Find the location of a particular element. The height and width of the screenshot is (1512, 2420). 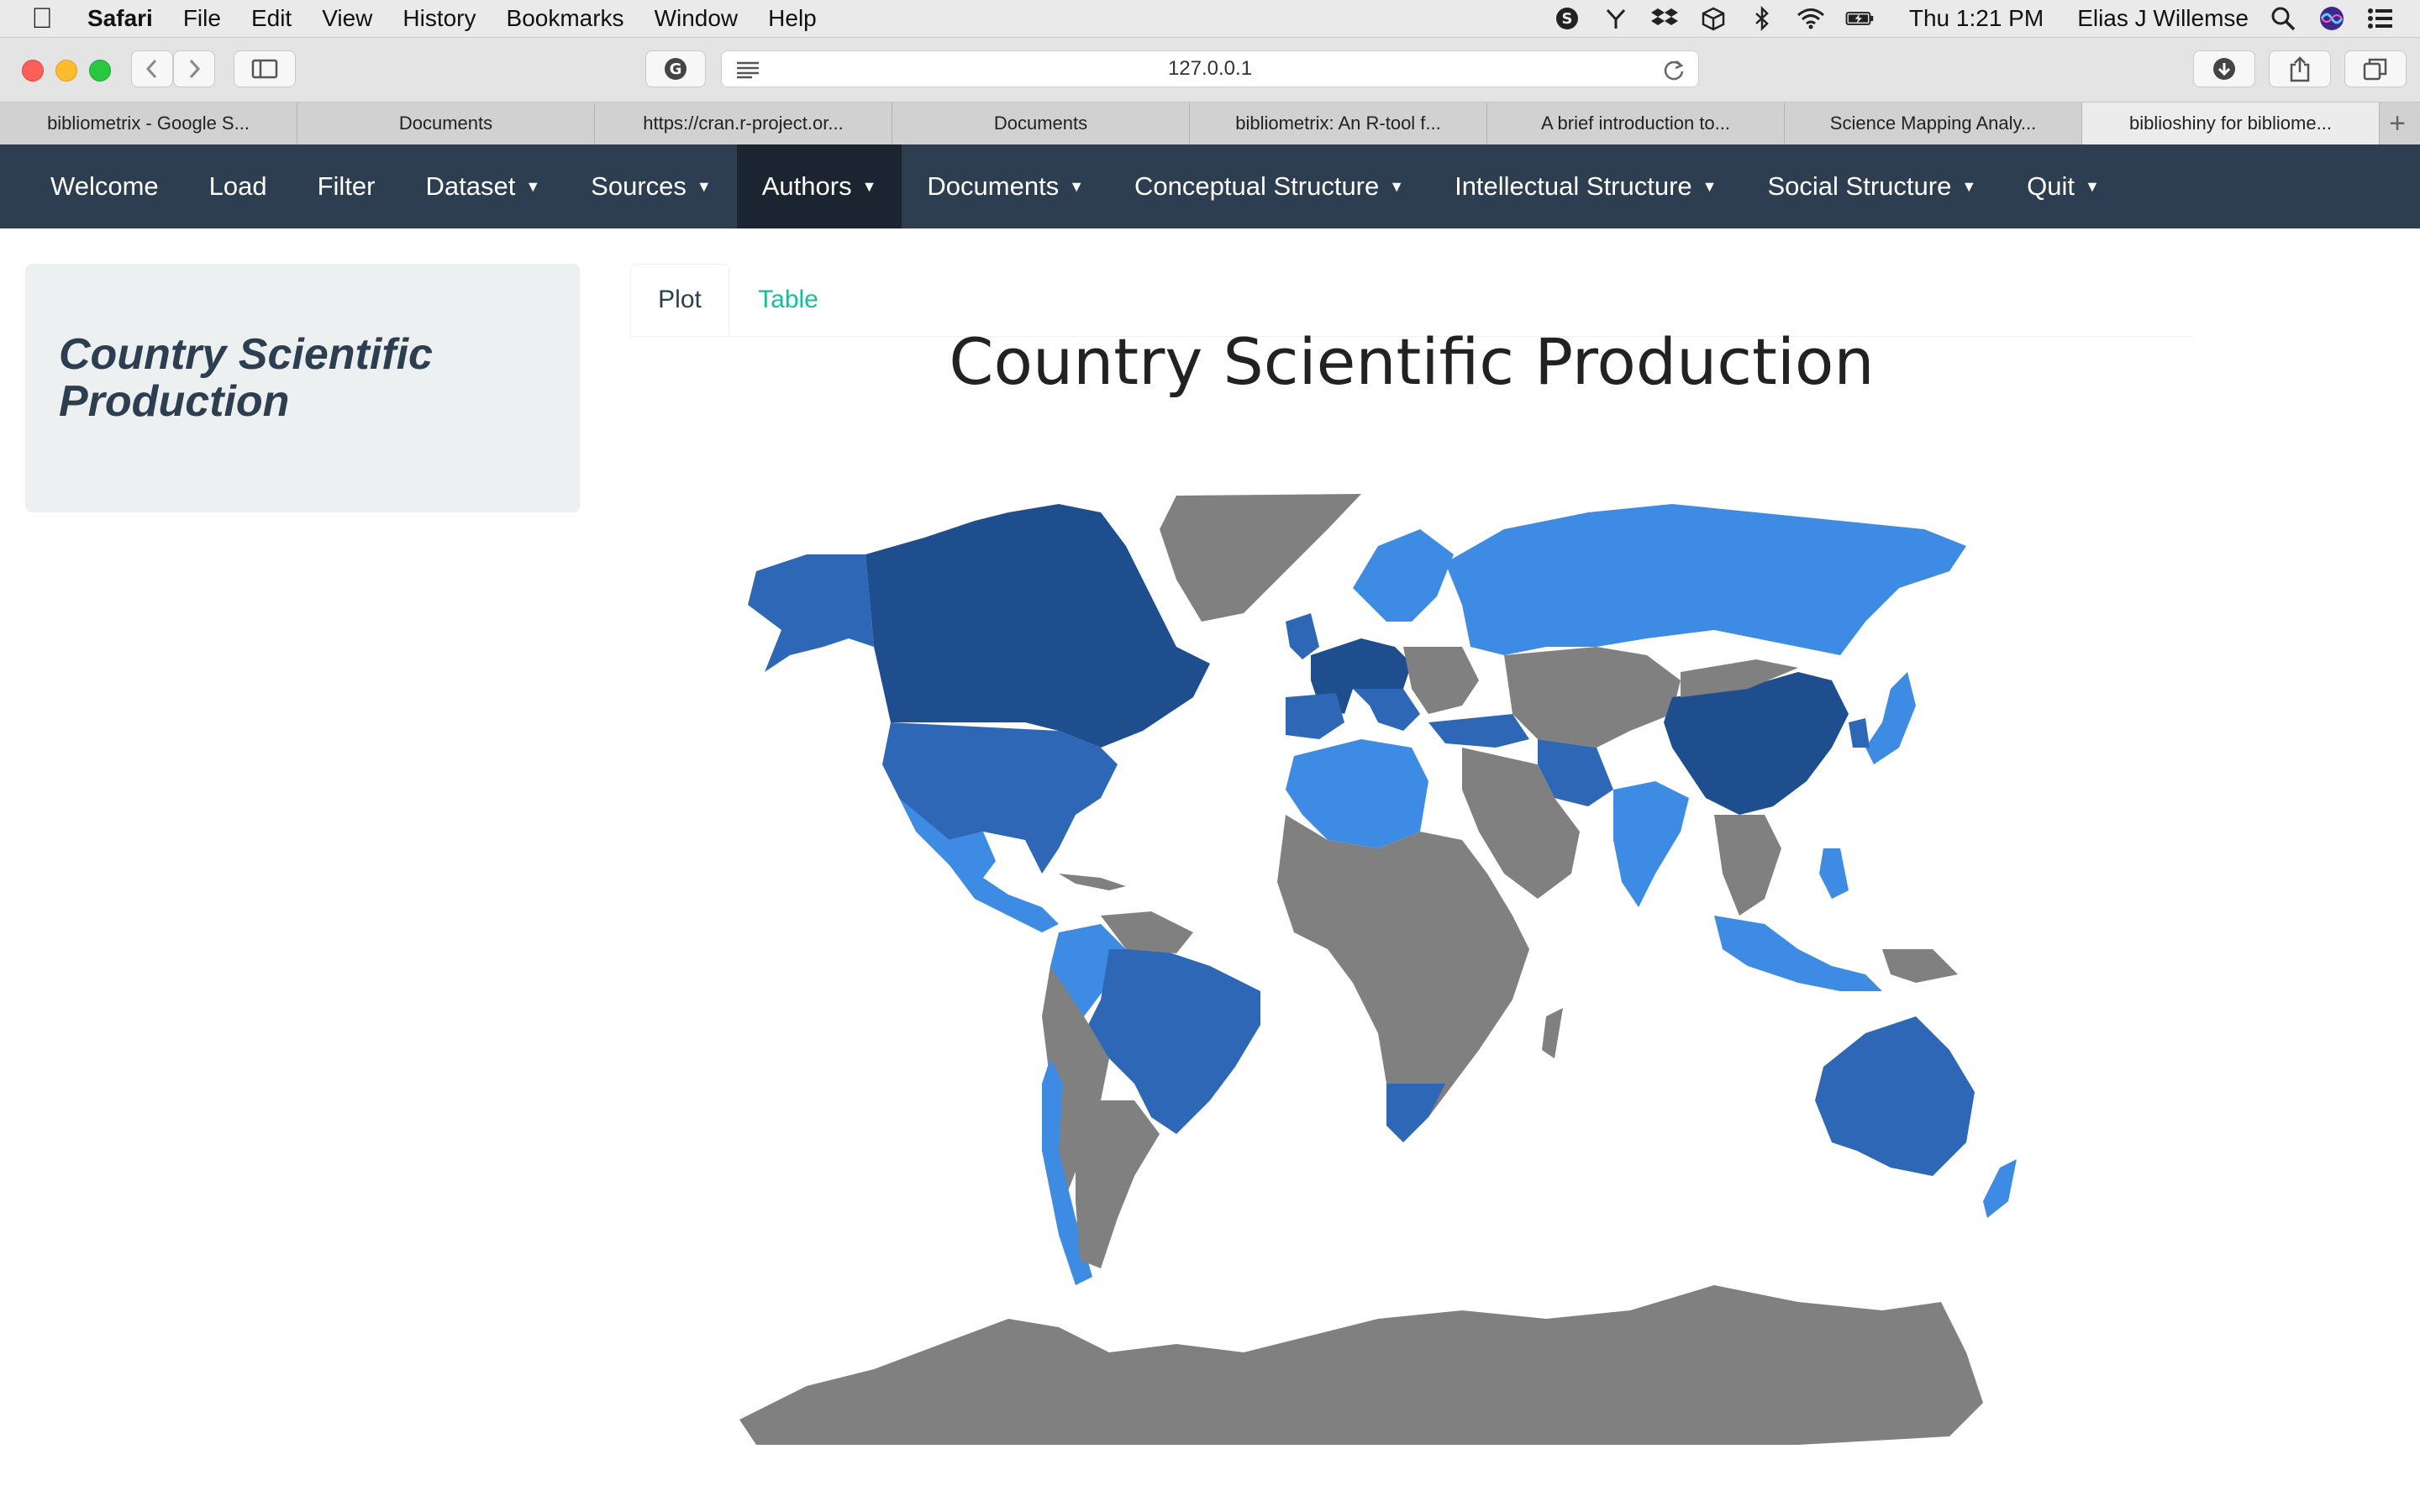

address-bar: 127.0.0.1 is located at coordinates (1210, 68).